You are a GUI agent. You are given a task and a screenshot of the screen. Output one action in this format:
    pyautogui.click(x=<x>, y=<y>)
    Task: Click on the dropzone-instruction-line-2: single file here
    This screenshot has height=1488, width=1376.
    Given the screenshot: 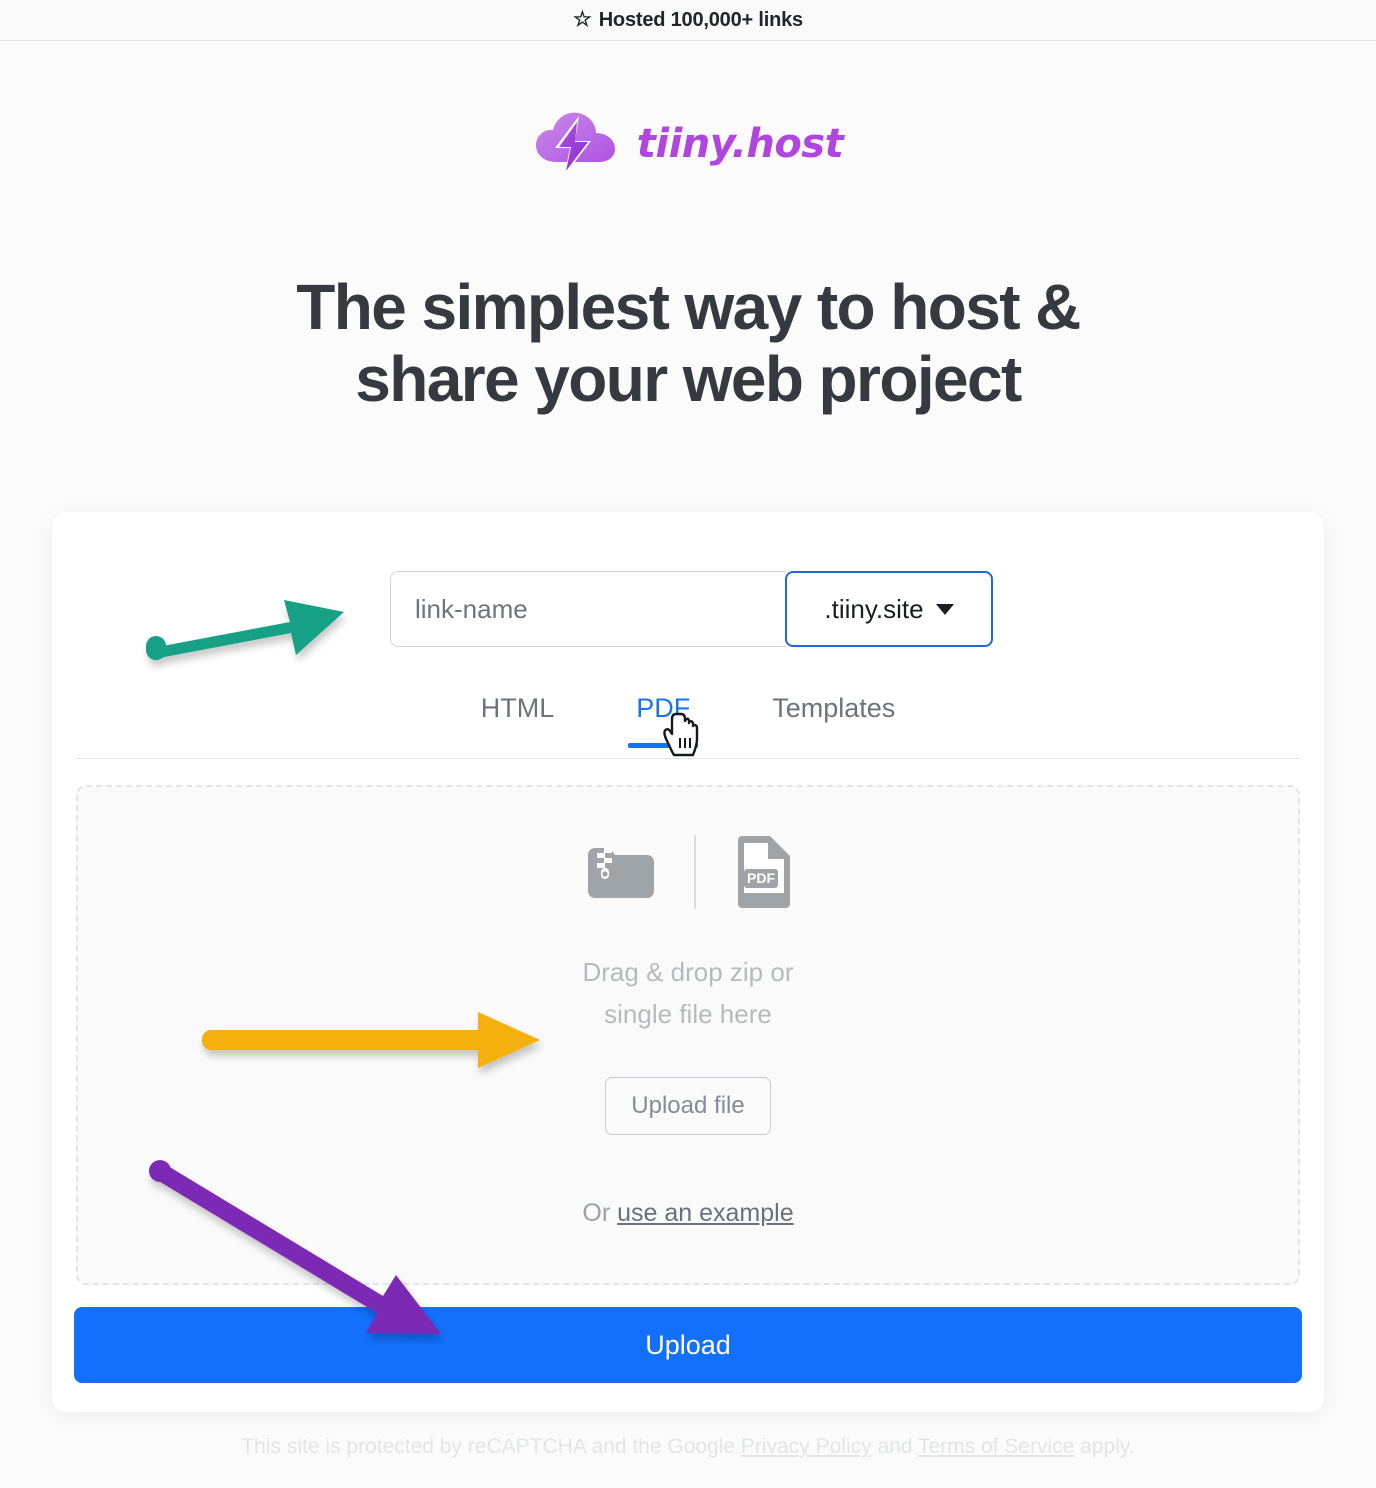 What is the action you would take?
    pyautogui.click(x=688, y=1013)
    